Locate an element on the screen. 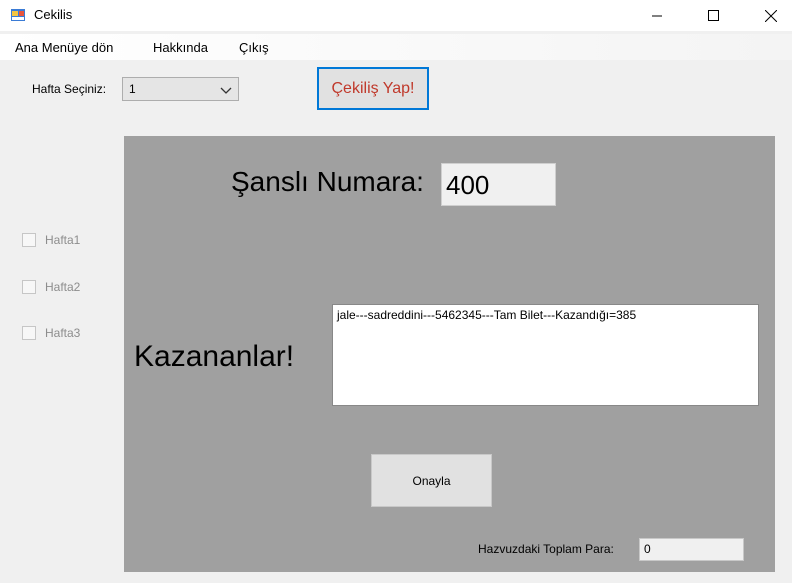  close-button is located at coordinates (770, 15).